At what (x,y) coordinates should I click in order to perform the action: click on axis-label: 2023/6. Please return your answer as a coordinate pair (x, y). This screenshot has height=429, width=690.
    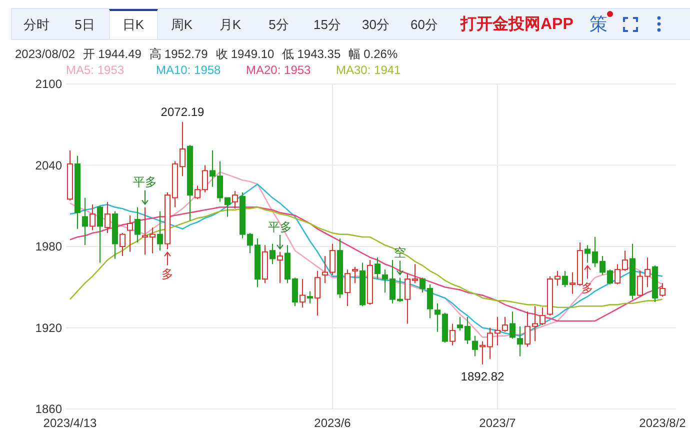
    Looking at the image, I should click on (332, 422).